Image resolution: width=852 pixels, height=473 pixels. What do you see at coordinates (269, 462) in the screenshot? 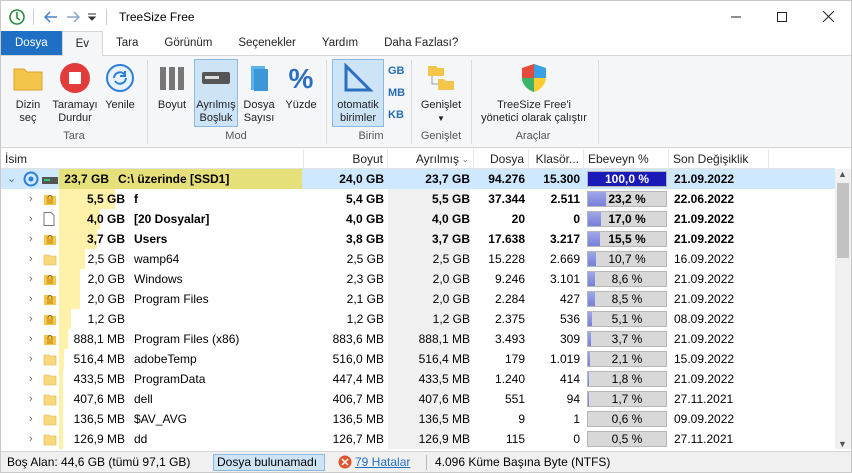
I see `search-status-field: Dosya bulunamadı` at bounding box center [269, 462].